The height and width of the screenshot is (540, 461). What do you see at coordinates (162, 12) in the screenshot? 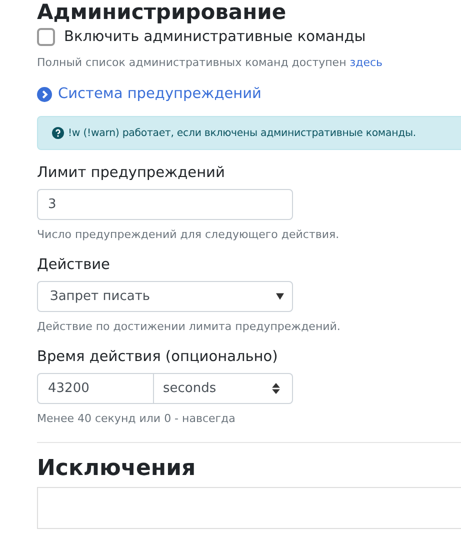
I see `section-heading: Администрирование` at bounding box center [162, 12].